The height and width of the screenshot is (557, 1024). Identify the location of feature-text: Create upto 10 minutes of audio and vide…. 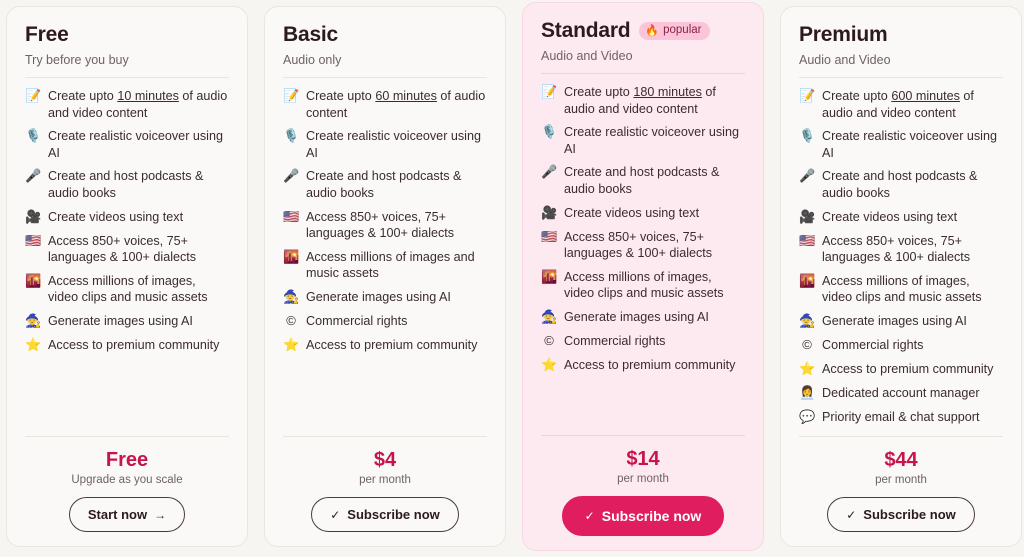
(138, 104).